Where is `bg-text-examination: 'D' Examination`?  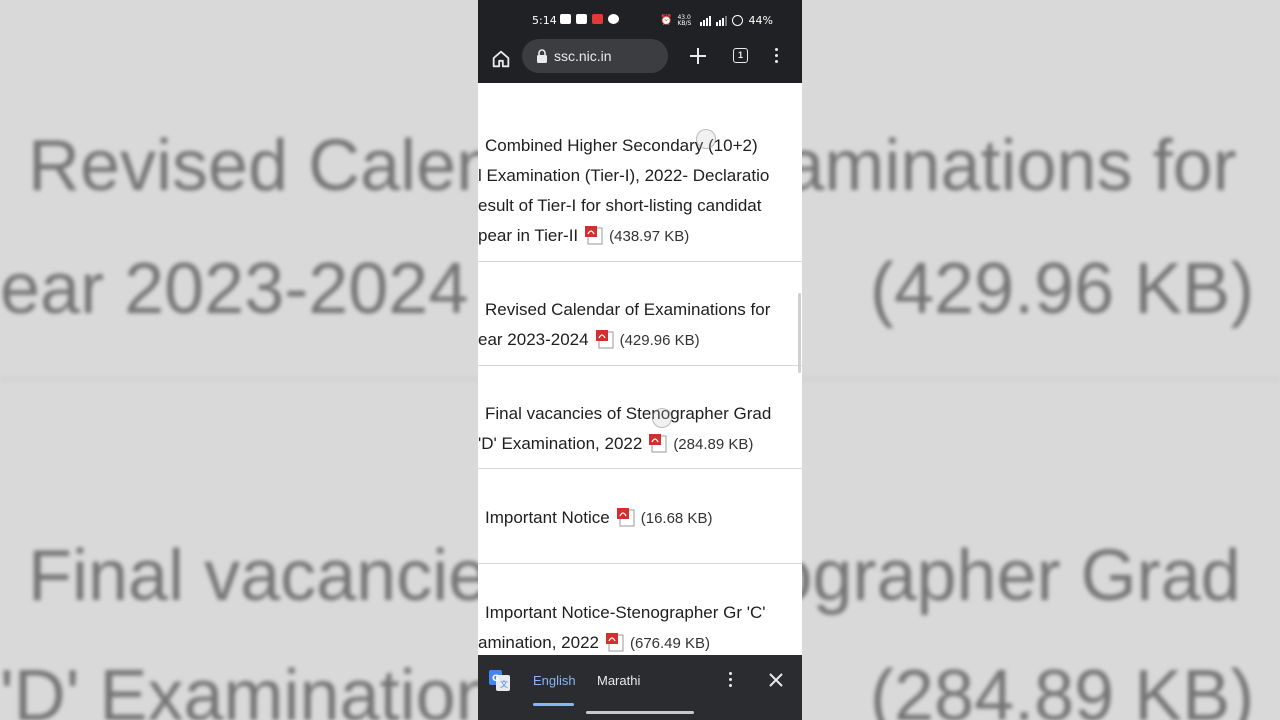 bg-text-examination: 'D' Examination is located at coordinates (248, 688).